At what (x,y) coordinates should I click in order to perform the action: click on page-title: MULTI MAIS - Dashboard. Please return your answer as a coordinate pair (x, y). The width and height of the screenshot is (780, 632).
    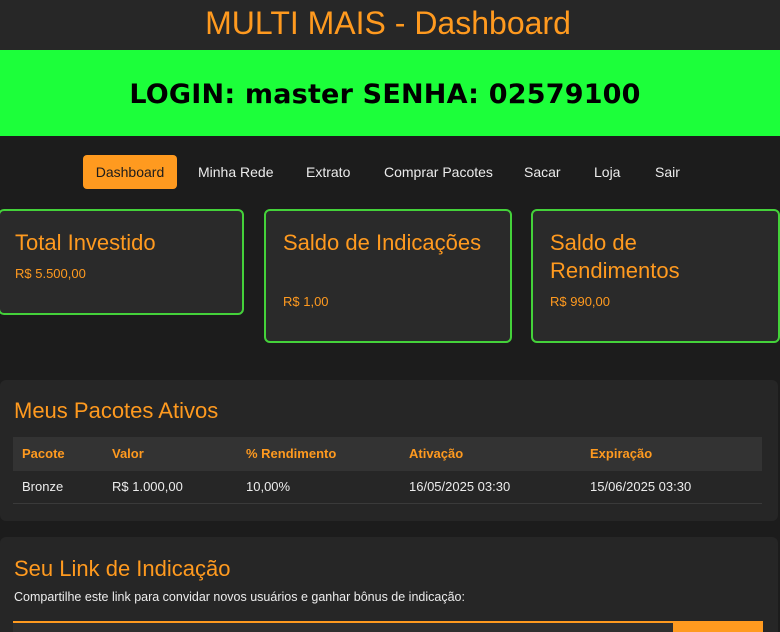
    Looking at the image, I should click on (388, 23).